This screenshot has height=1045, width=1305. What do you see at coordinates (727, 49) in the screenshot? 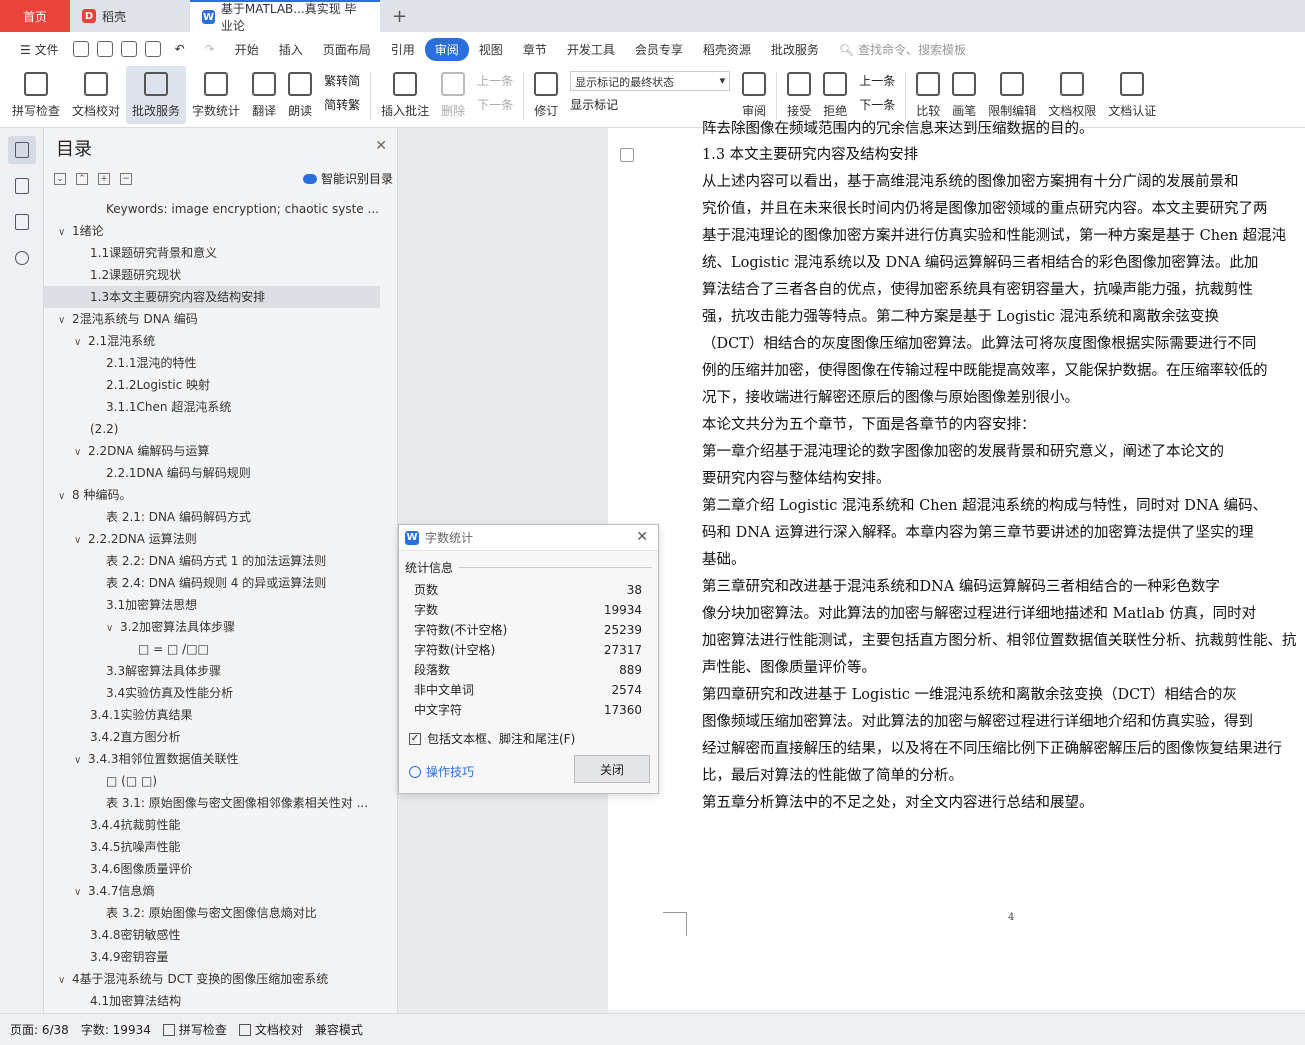
I see `menu-daoke-resources: 稻壳资源` at bounding box center [727, 49].